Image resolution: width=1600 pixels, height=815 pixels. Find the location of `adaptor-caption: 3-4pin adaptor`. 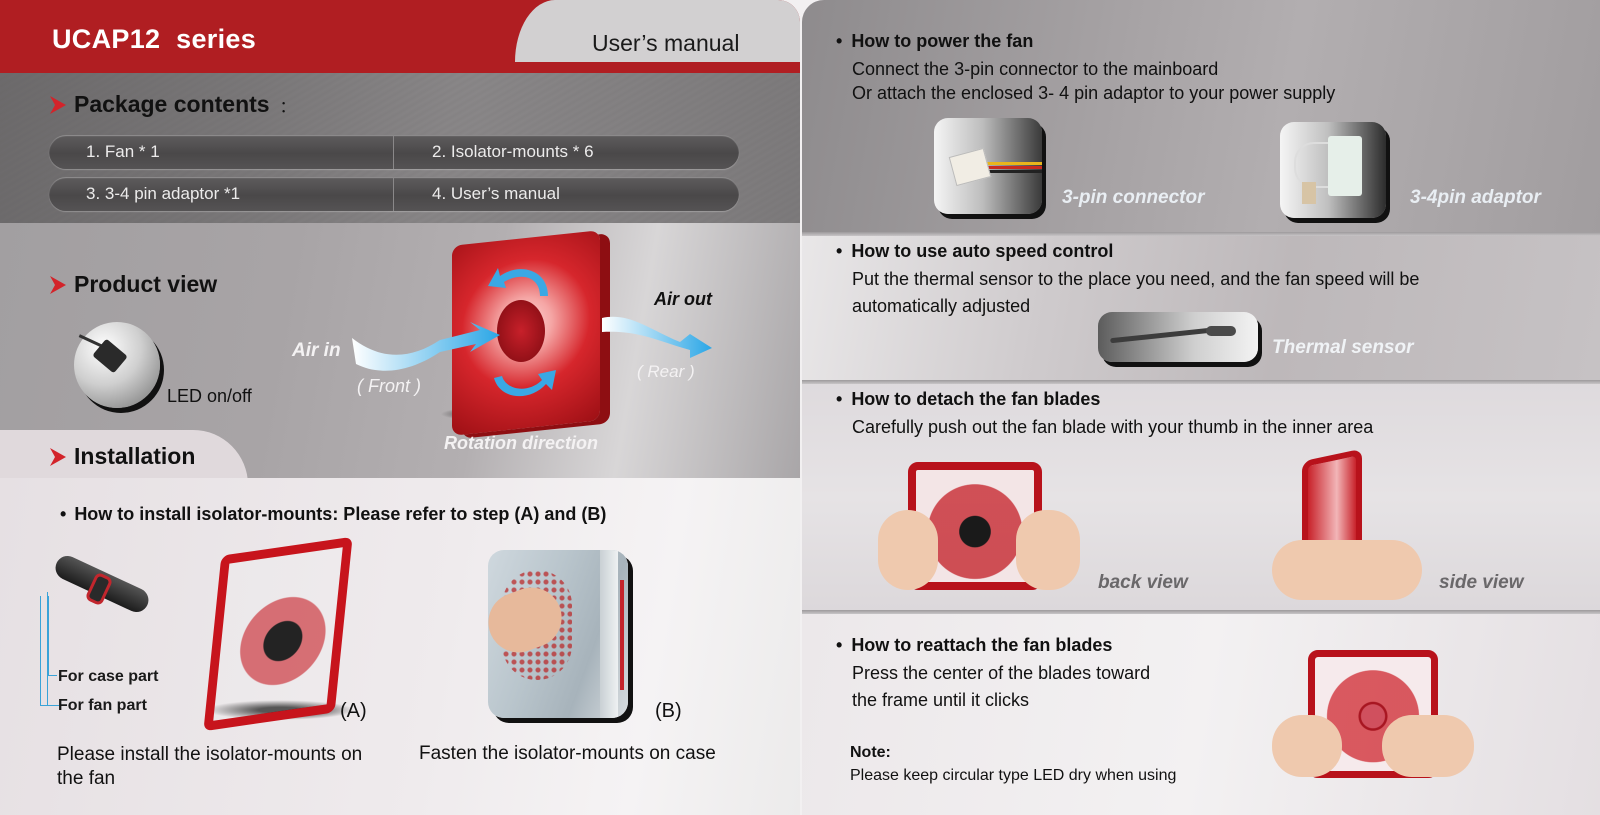

adaptor-caption: 3-4pin adaptor is located at coordinates (1475, 197).